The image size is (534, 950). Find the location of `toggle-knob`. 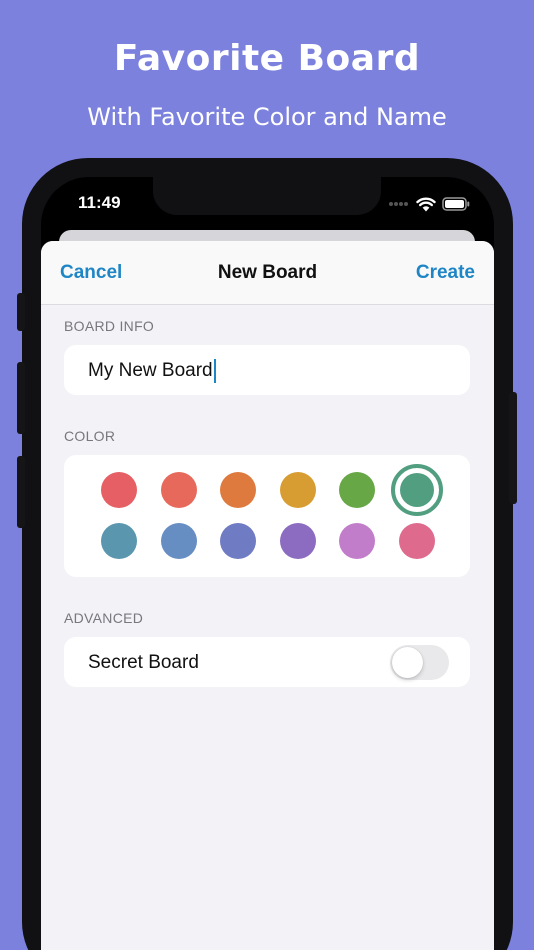

toggle-knob is located at coordinates (407, 662).